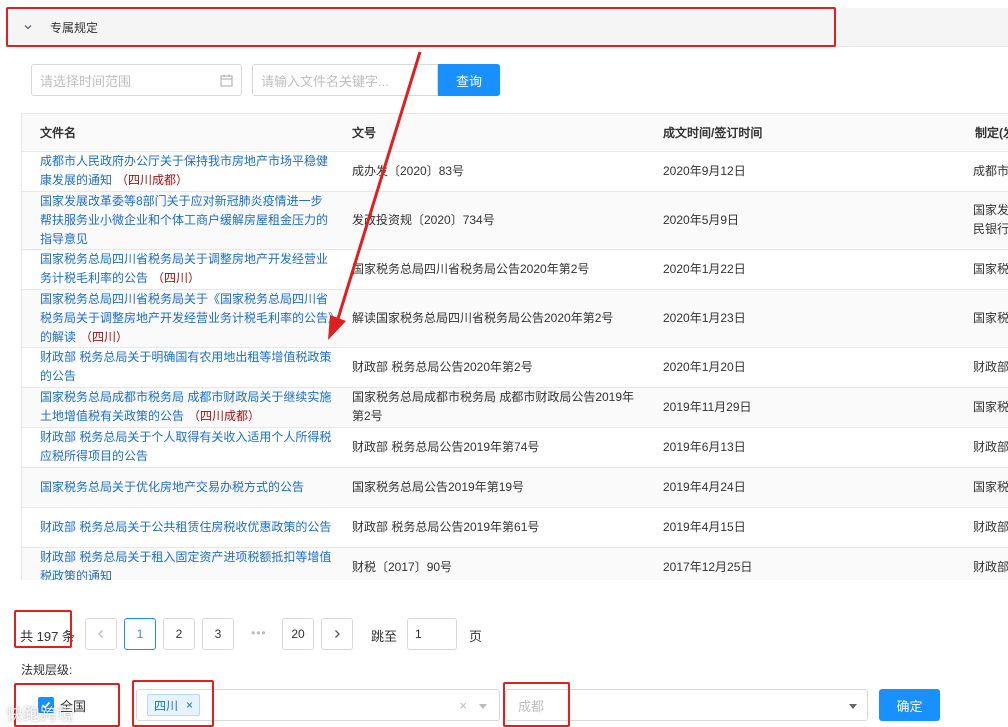 The image size is (1008, 727). What do you see at coordinates (218, 634) in the screenshot?
I see `page-button-3: 3` at bounding box center [218, 634].